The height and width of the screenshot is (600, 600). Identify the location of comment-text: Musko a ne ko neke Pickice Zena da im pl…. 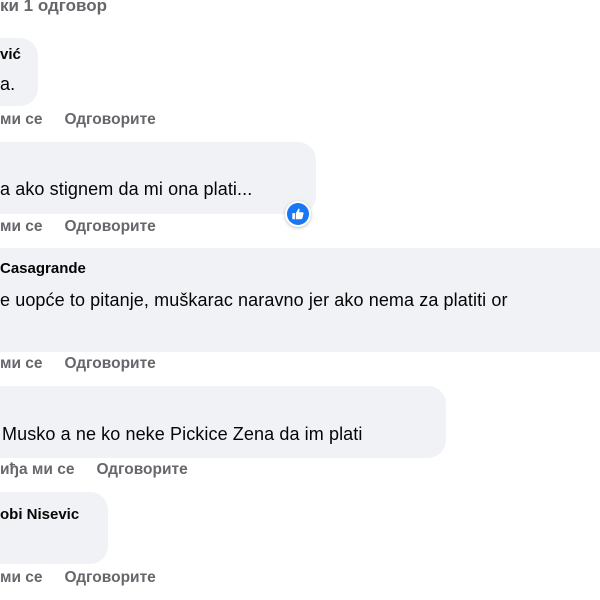
(182, 434).